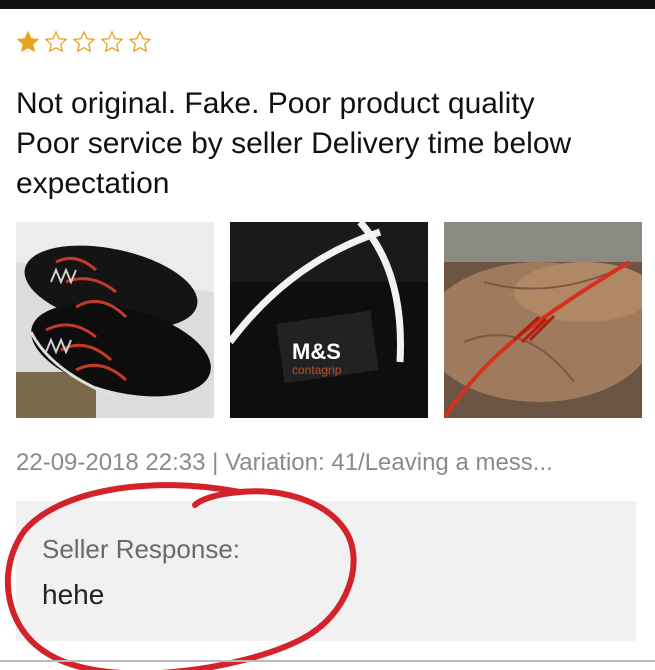 Image resolution: width=655 pixels, height=670 pixels. Describe the element at coordinates (28, 42) in the screenshot. I see `star-filled-icon` at that location.